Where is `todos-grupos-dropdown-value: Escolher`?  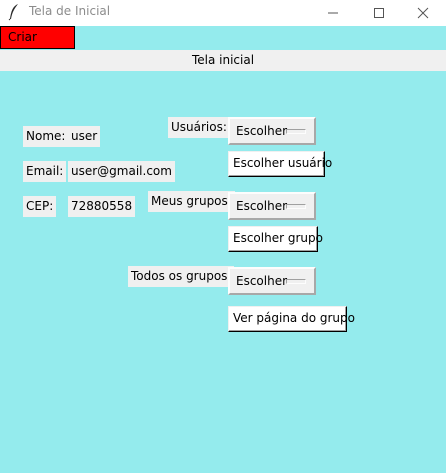
todos-grupos-dropdown-value: Escolher is located at coordinates (262, 281).